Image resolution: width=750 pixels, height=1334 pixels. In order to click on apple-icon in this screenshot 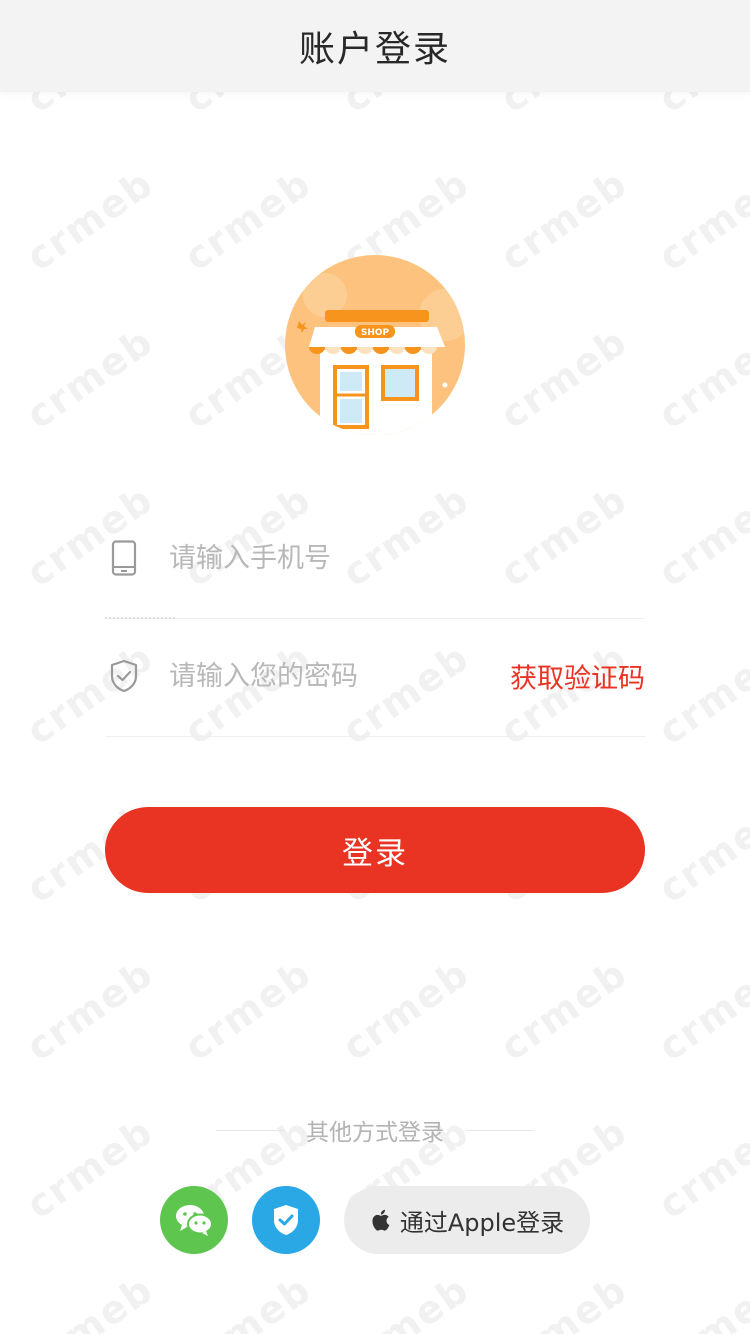, I will do `click(380, 1220)`.